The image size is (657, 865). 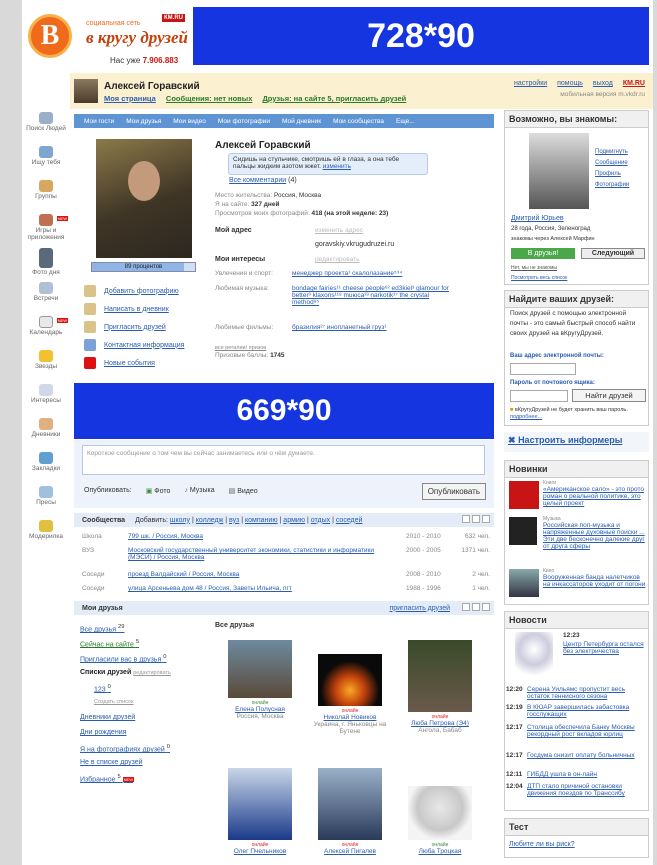 I want to click on not-known-link: Нет, мы не знакомы, so click(x=534, y=268).